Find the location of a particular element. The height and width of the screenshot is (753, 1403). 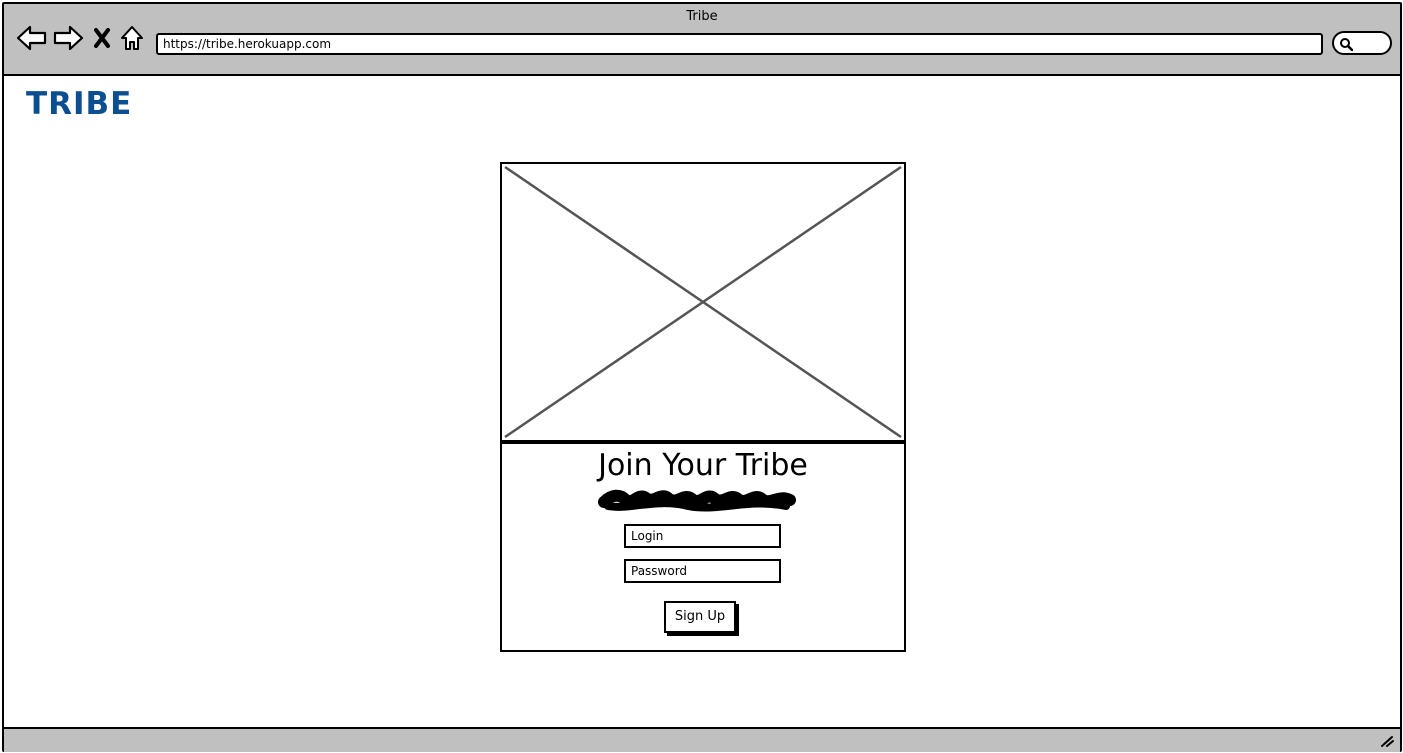

browser-toolbar: Tribe https://tribe.herokuapp.com is located at coordinates (702, 40).